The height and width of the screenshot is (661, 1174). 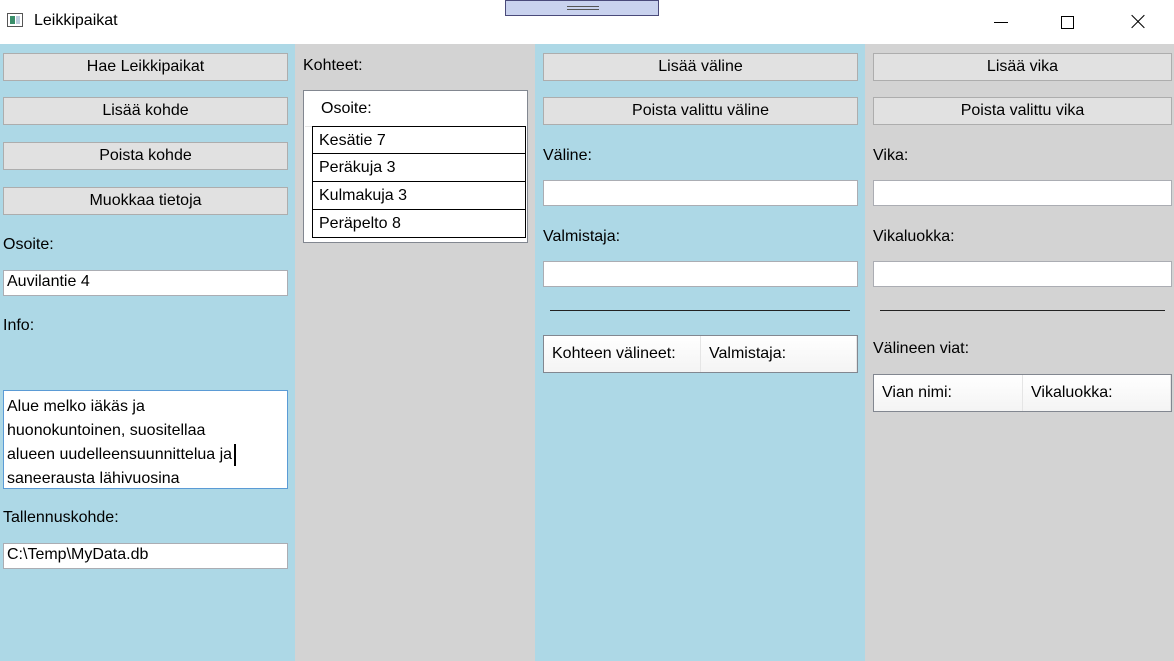 What do you see at coordinates (582, 236) in the screenshot?
I see `equipment-maker-label: Valmistaja:` at bounding box center [582, 236].